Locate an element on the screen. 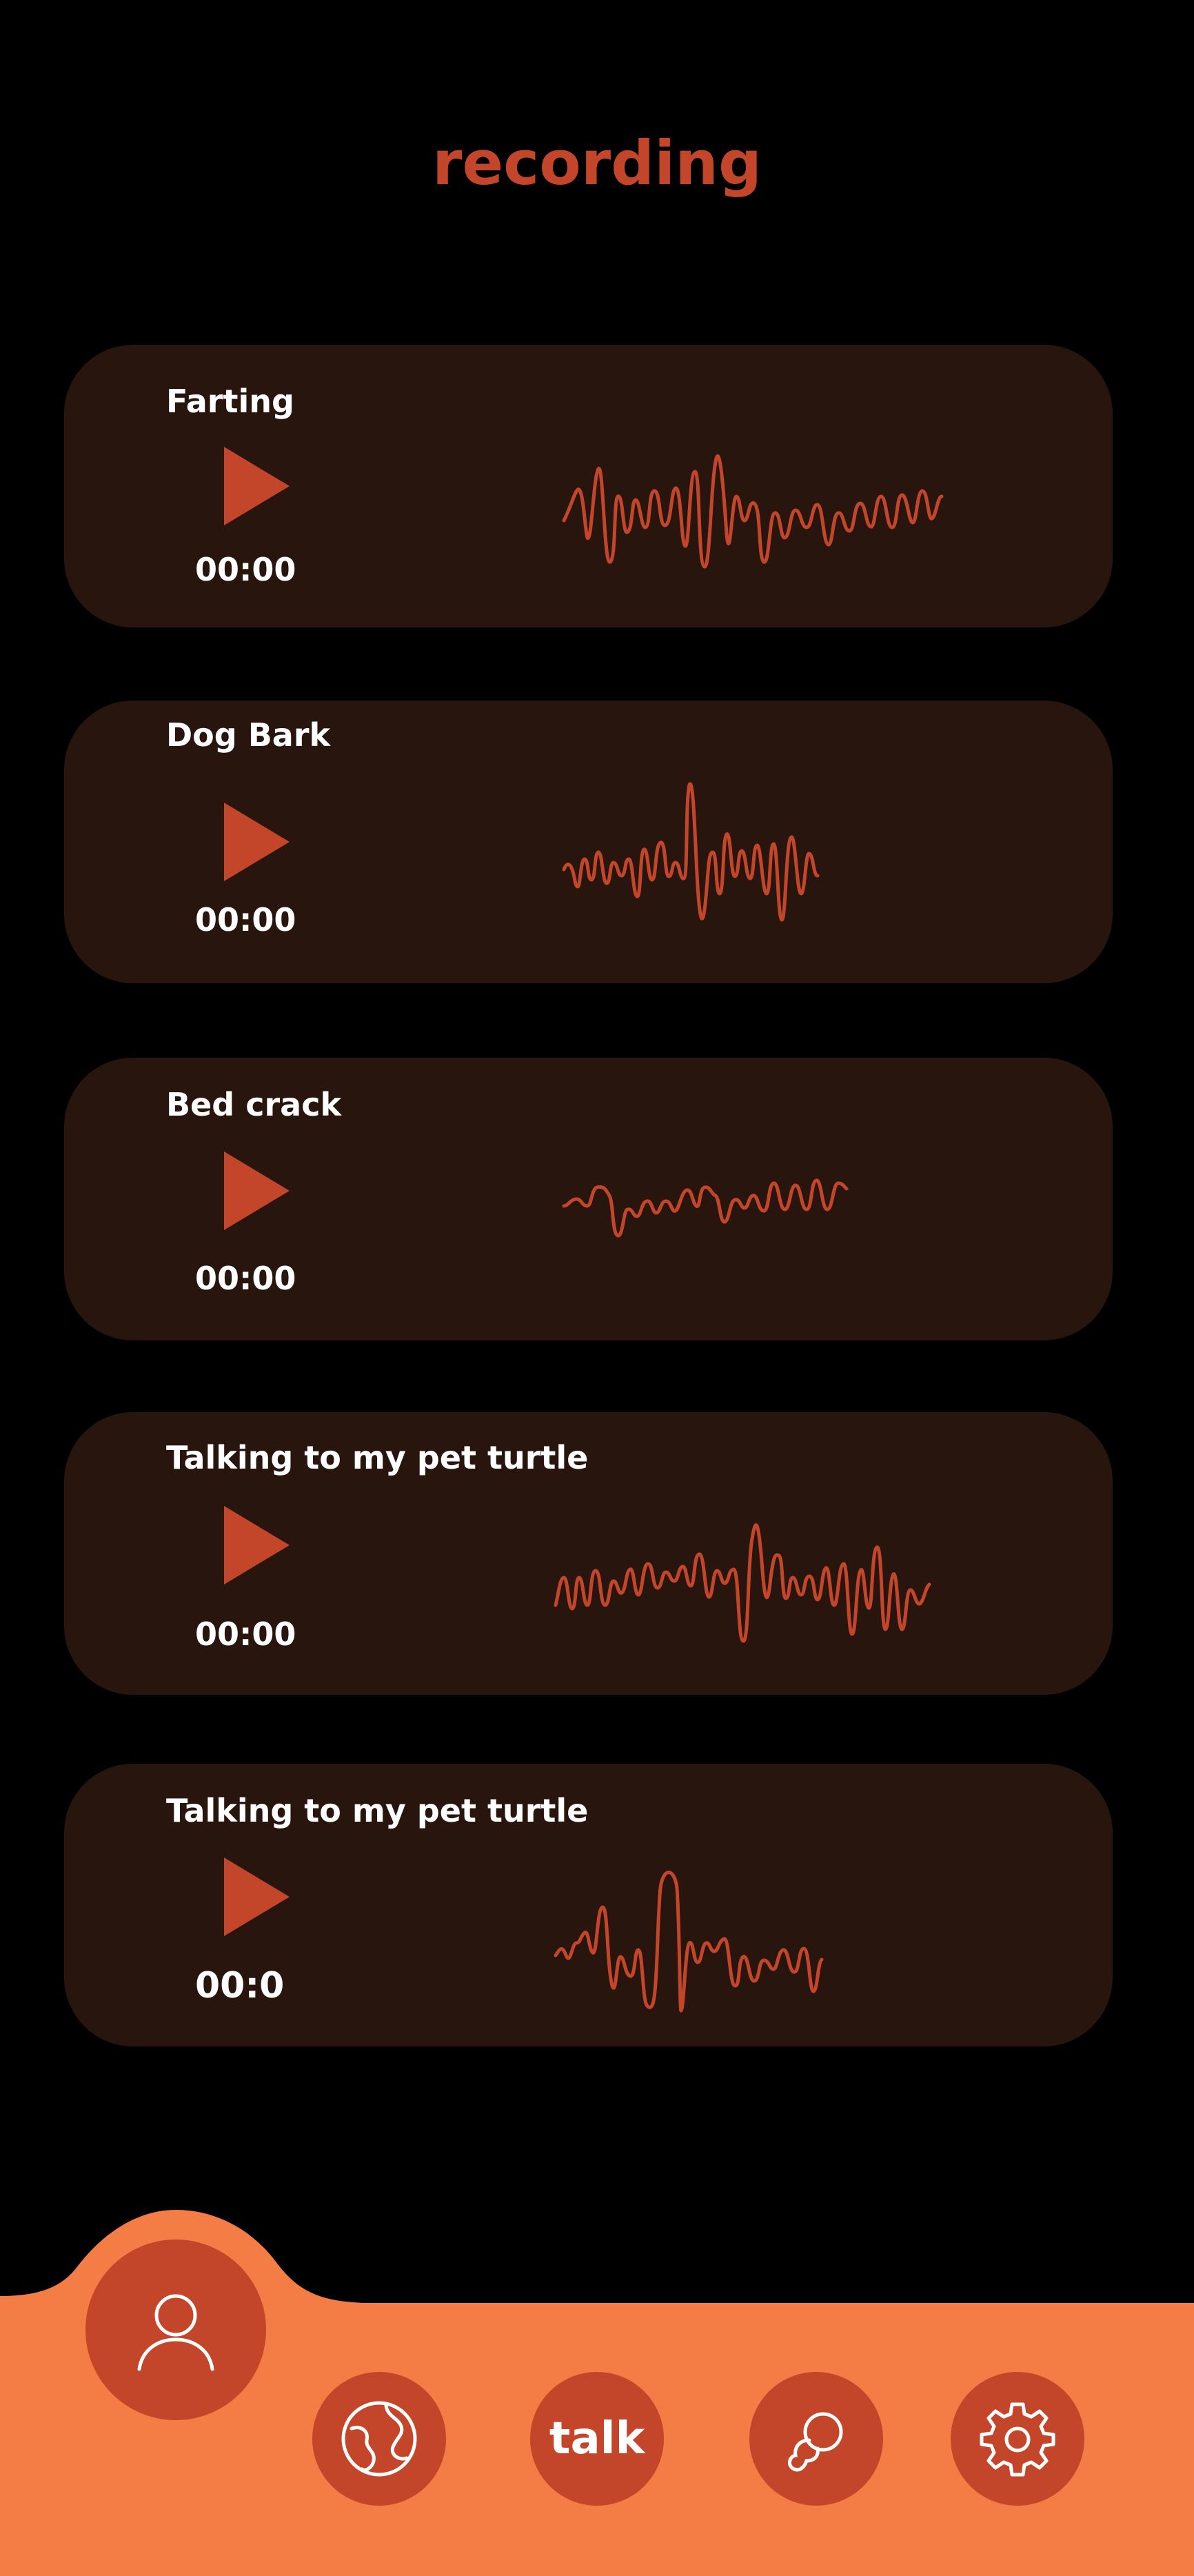 The width and height of the screenshot is (1194, 2576). page-title: recording is located at coordinates (597, 163).